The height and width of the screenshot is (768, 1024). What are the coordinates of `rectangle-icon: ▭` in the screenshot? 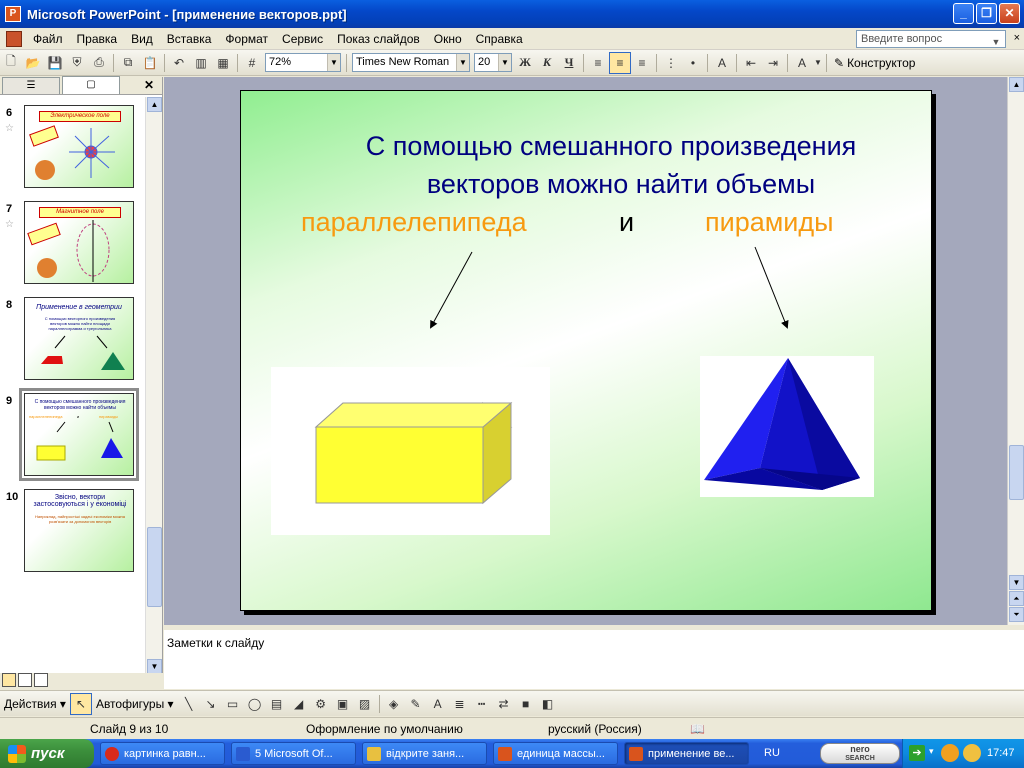 It's located at (233, 704).